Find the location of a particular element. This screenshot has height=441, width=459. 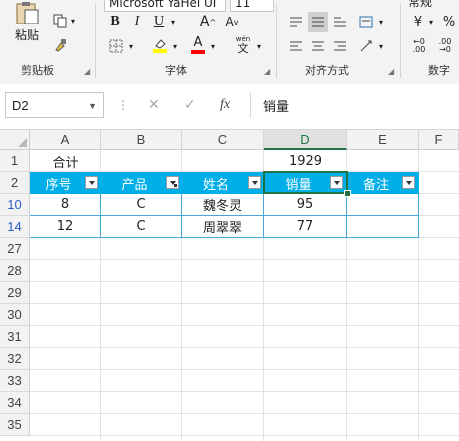

gridline is located at coordinates (244, 435).